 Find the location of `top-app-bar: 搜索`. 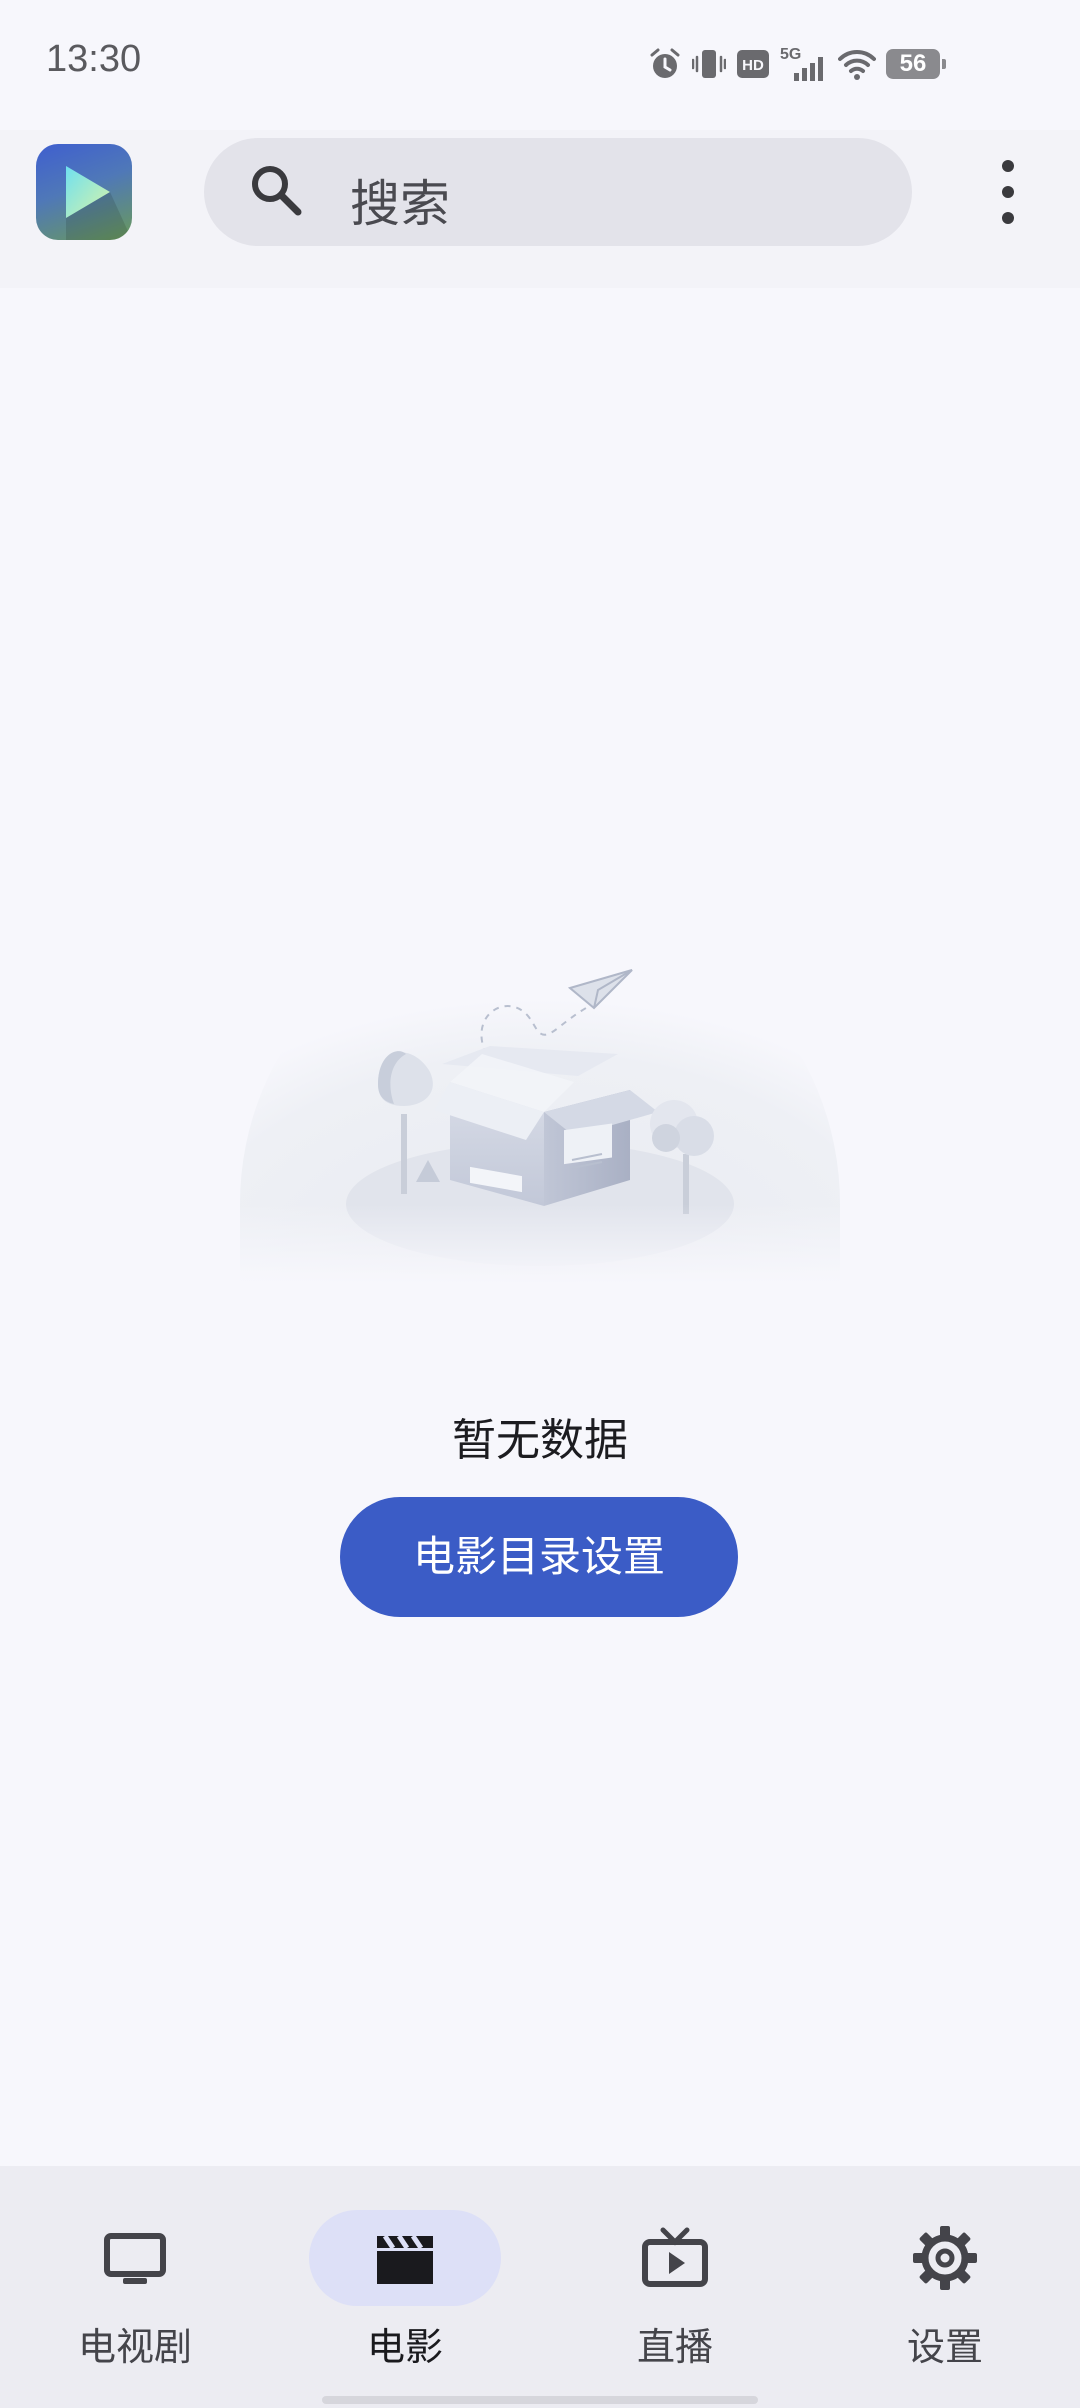

top-app-bar: 搜索 is located at coordinates (540, 209).